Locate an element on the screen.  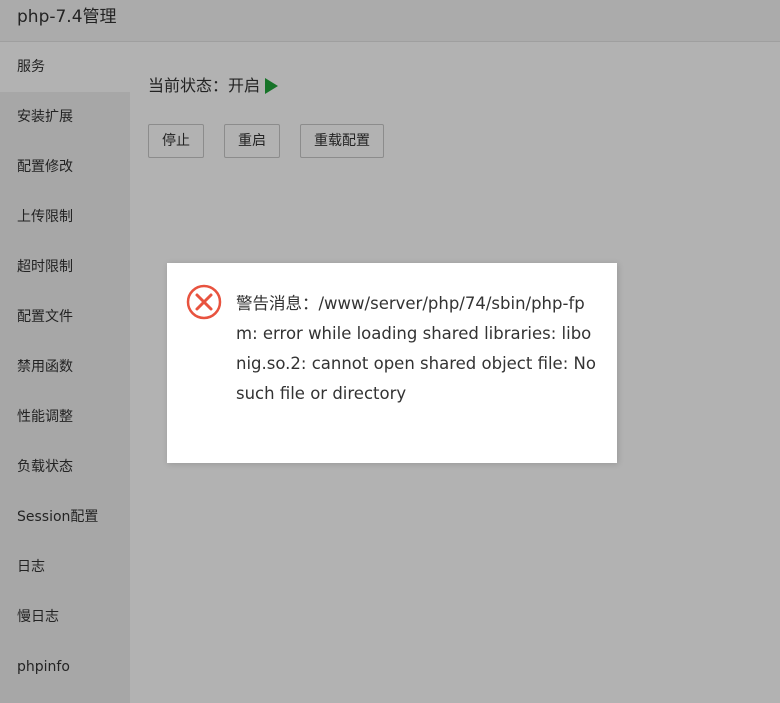
error-icon is located at coordinates (204, 302).